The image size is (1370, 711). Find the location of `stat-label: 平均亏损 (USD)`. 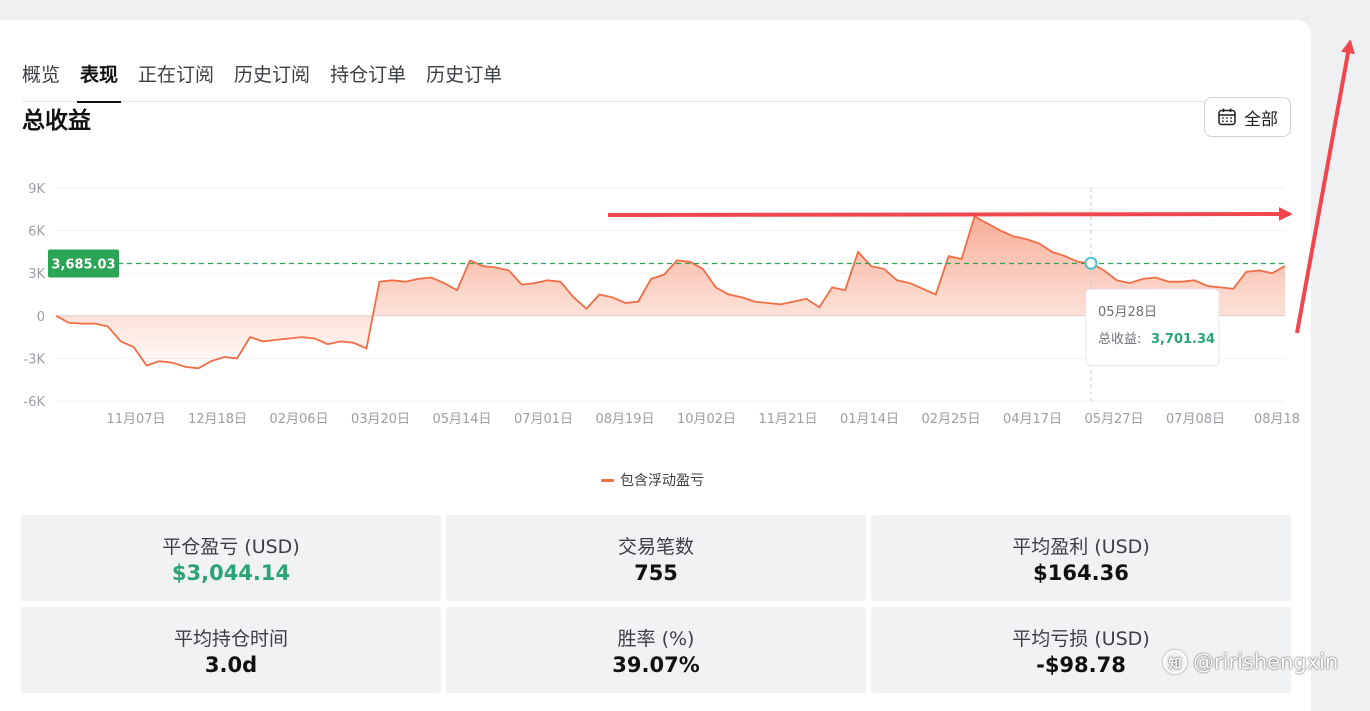

stat-label: 平均亏损 (USD) is located at coordinates (1081, 638).